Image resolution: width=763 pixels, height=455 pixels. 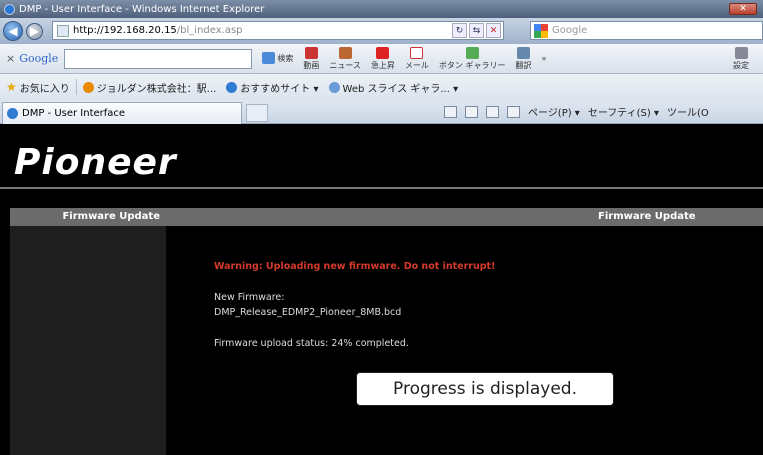 I want to click on search-icon, so click(x=269, y=58).